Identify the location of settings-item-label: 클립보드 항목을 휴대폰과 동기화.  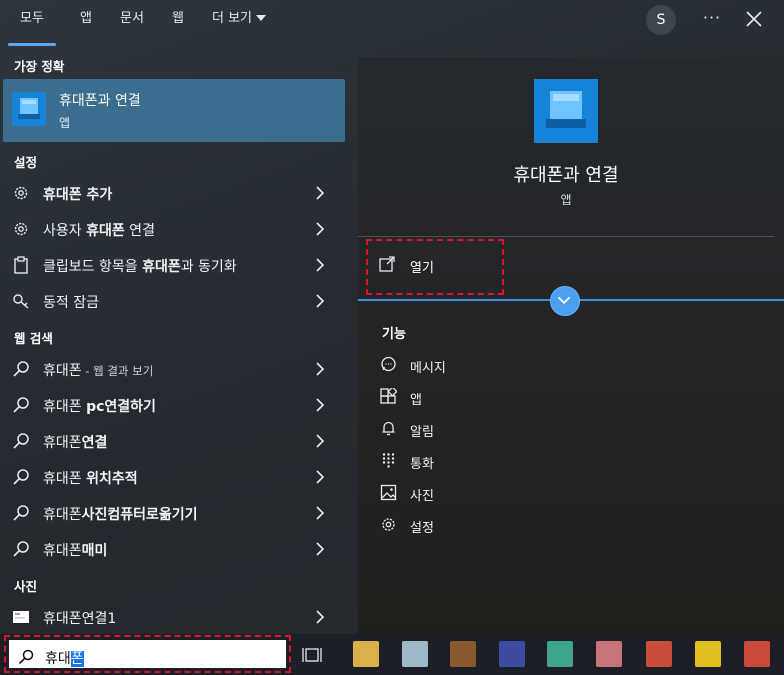
(140, 267).